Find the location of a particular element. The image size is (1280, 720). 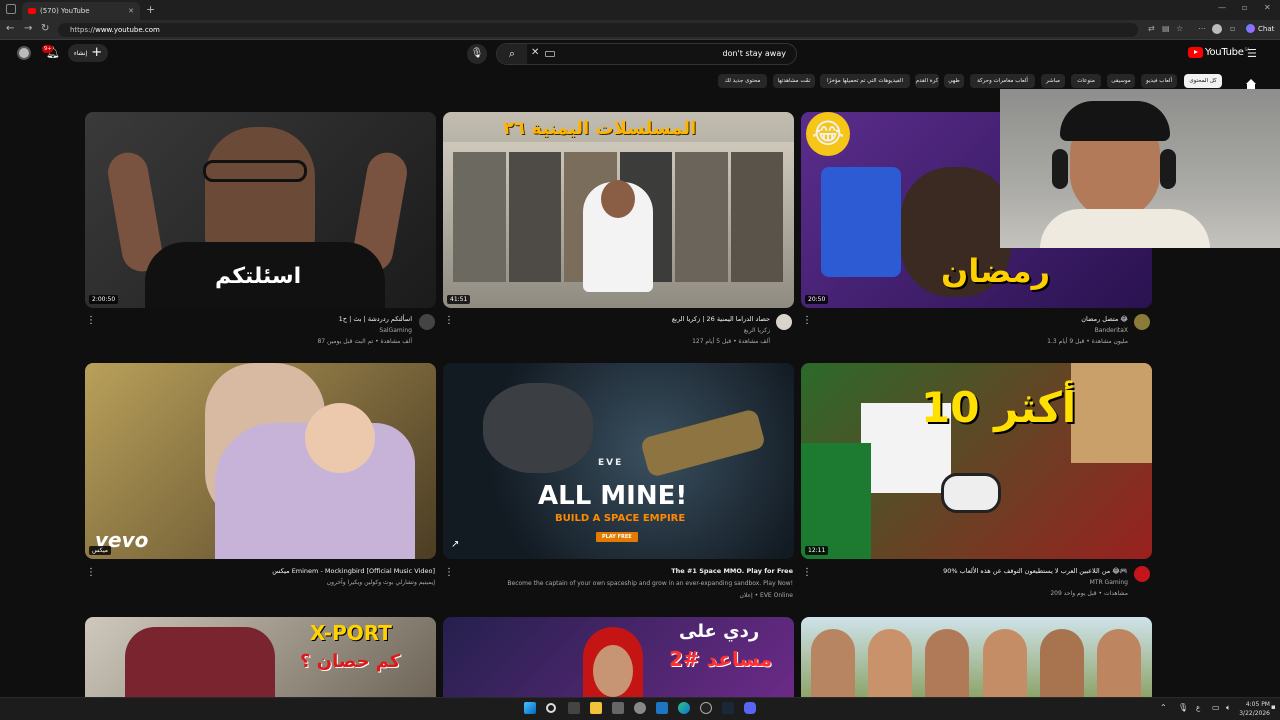

thumbnail-overlay-text: رمضان is located at coordinates (996, 271).